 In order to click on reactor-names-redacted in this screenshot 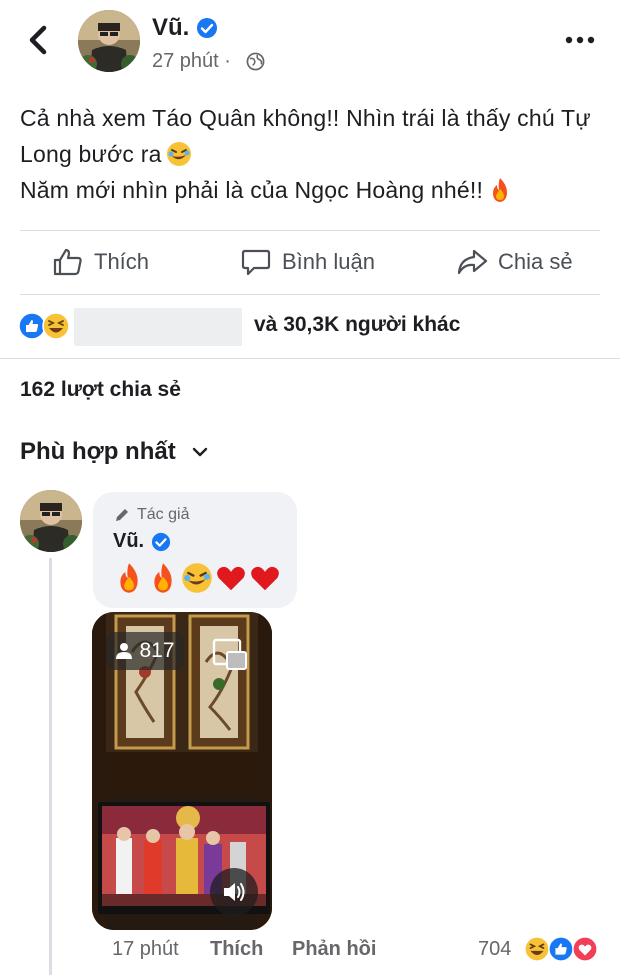, I will do `click(158, 327)`.